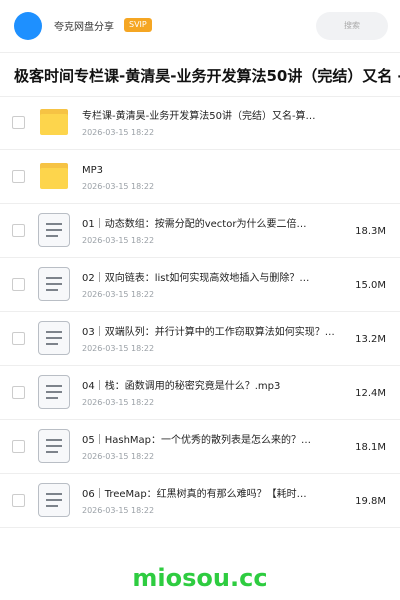 The height and width of the screenshot is (600, 400). I want to click on item-size: 15.0M, so click(370, 285).